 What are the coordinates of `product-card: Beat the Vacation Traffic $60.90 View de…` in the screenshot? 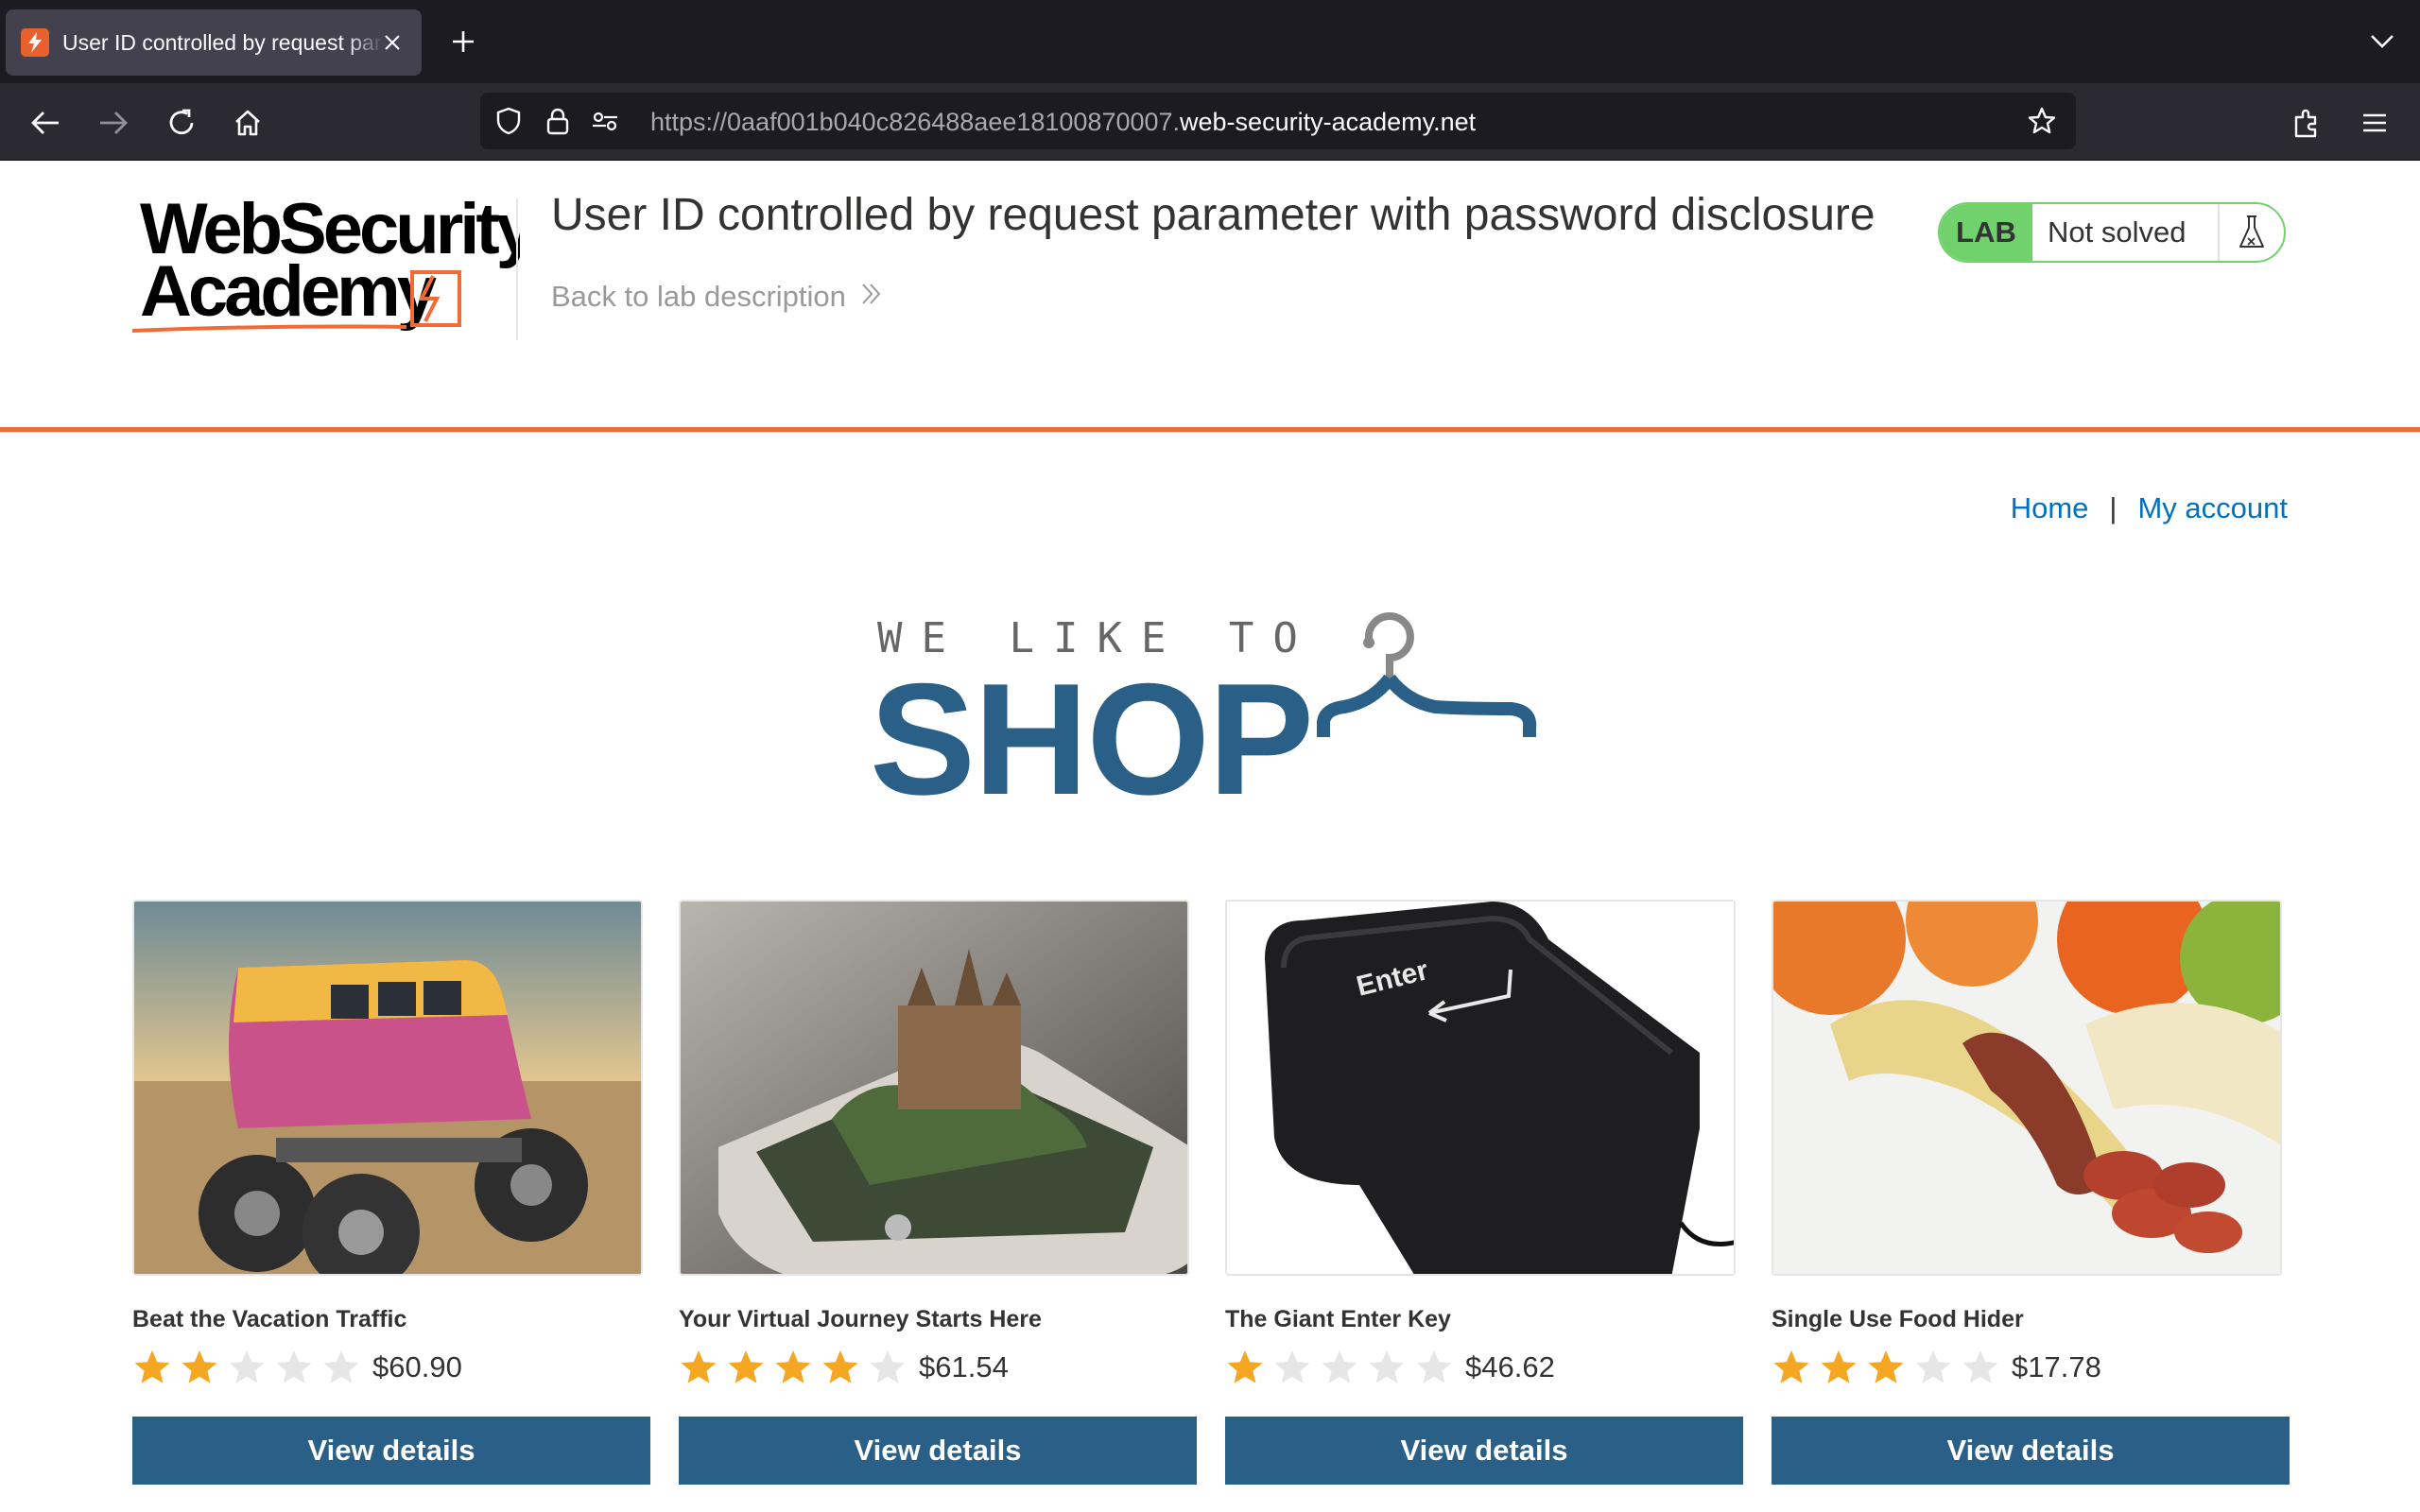 It's located at (391, 1192).